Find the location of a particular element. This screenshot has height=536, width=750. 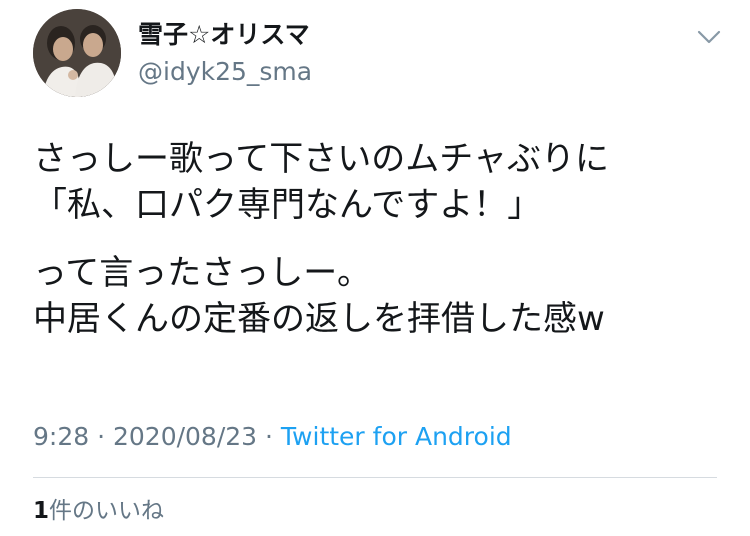

tweet-line: って言ったさっしー。 is located at coordinates (202, 273).